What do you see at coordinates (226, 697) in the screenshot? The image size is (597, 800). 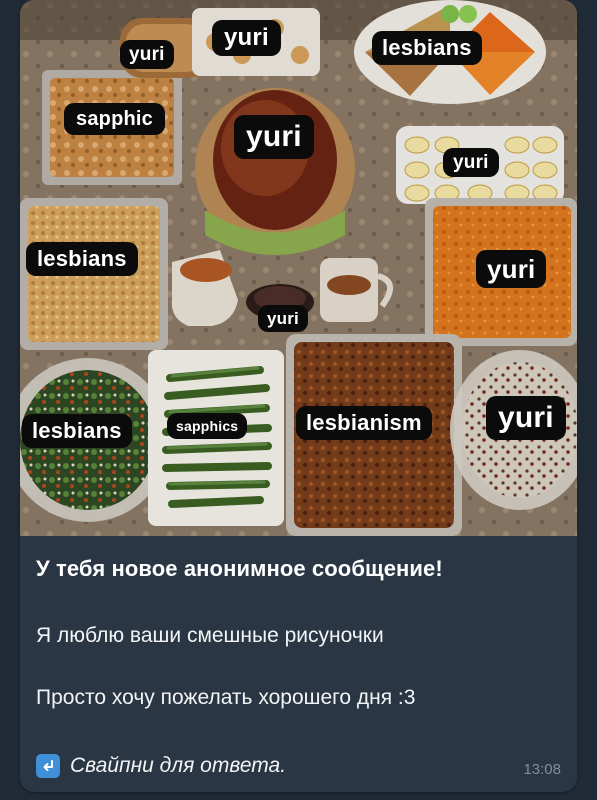 I see `message-line: Просто хочу пожелать хорошего дня :3` at bounding box center [226, 697].